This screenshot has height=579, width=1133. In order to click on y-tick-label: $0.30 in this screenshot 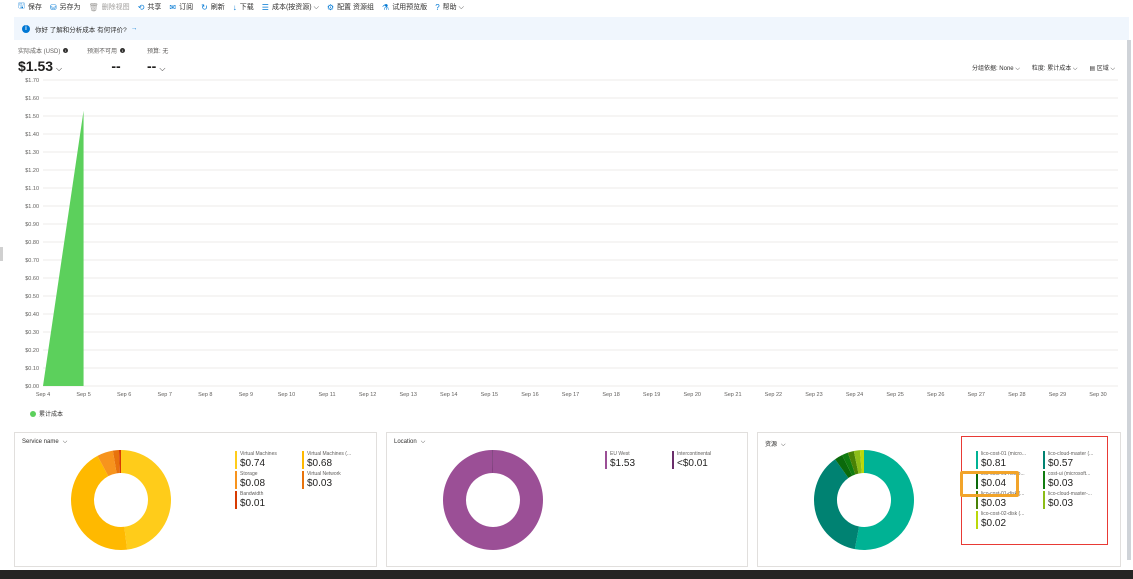, I will do `click(32, 333)`.